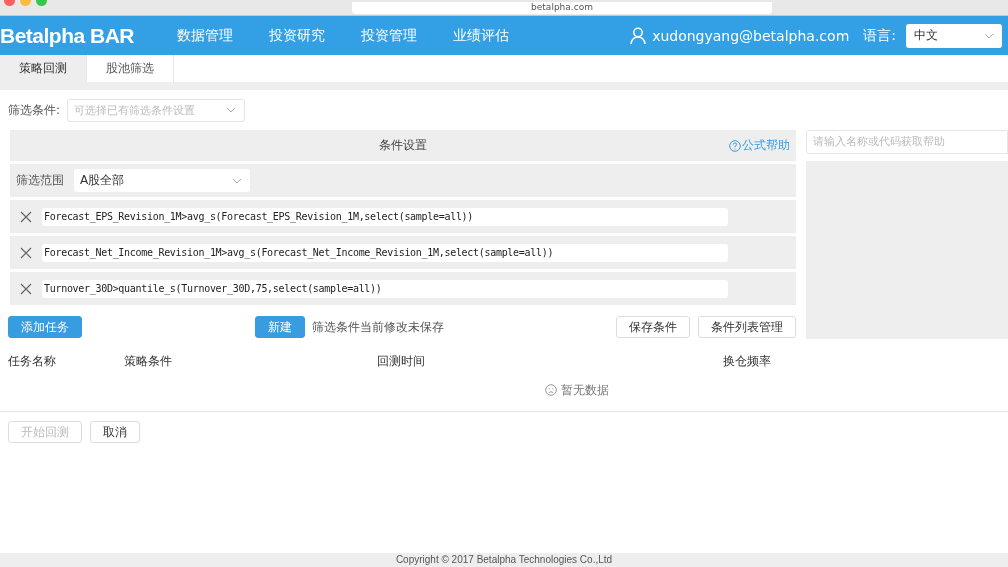 This screenshot has width=1008, height=567. I want to click on column-header: 回测时间, so click(401, 361).